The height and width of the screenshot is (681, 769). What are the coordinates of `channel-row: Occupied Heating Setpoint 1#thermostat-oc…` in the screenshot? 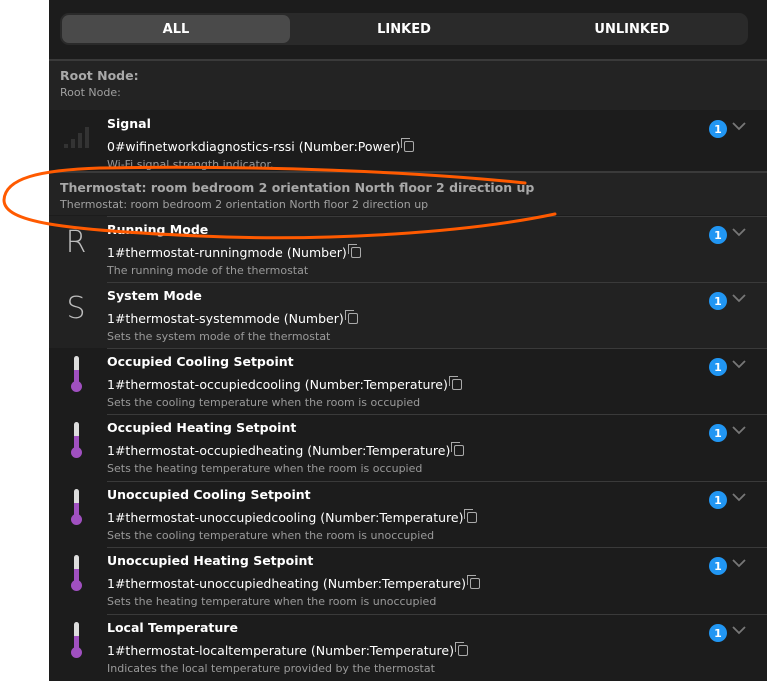 It's located at (408, 447).